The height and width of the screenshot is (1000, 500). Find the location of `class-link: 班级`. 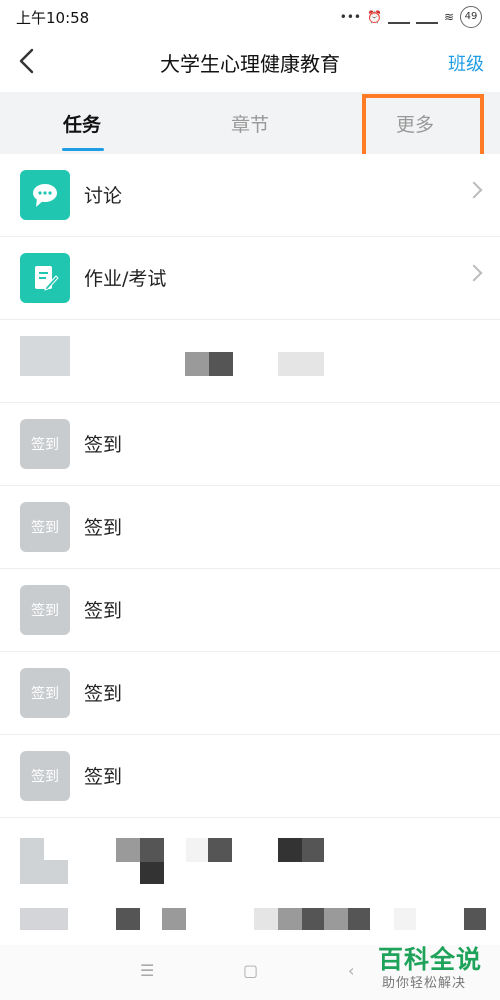

class-link: 班级 is located at coordinates (466, 63).